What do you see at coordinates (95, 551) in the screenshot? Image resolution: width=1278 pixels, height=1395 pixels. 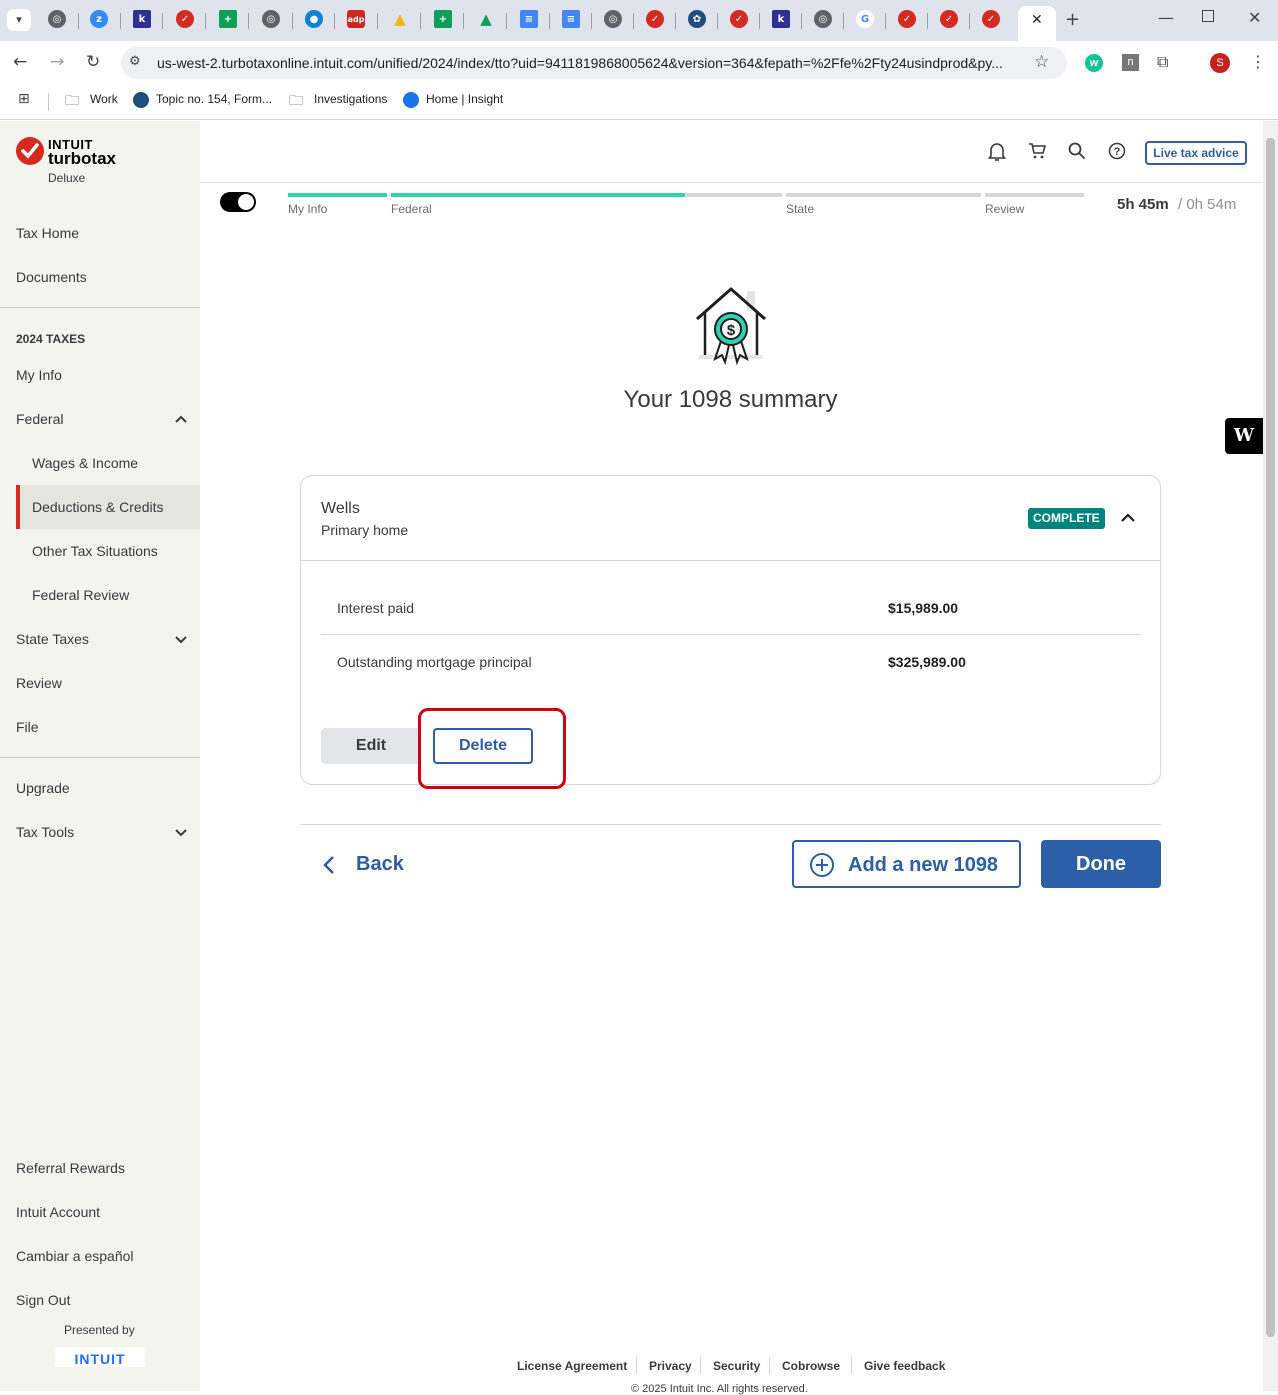 I see `sidebar-item-other: Other Tax Situations` at bounding box center [95, 551].